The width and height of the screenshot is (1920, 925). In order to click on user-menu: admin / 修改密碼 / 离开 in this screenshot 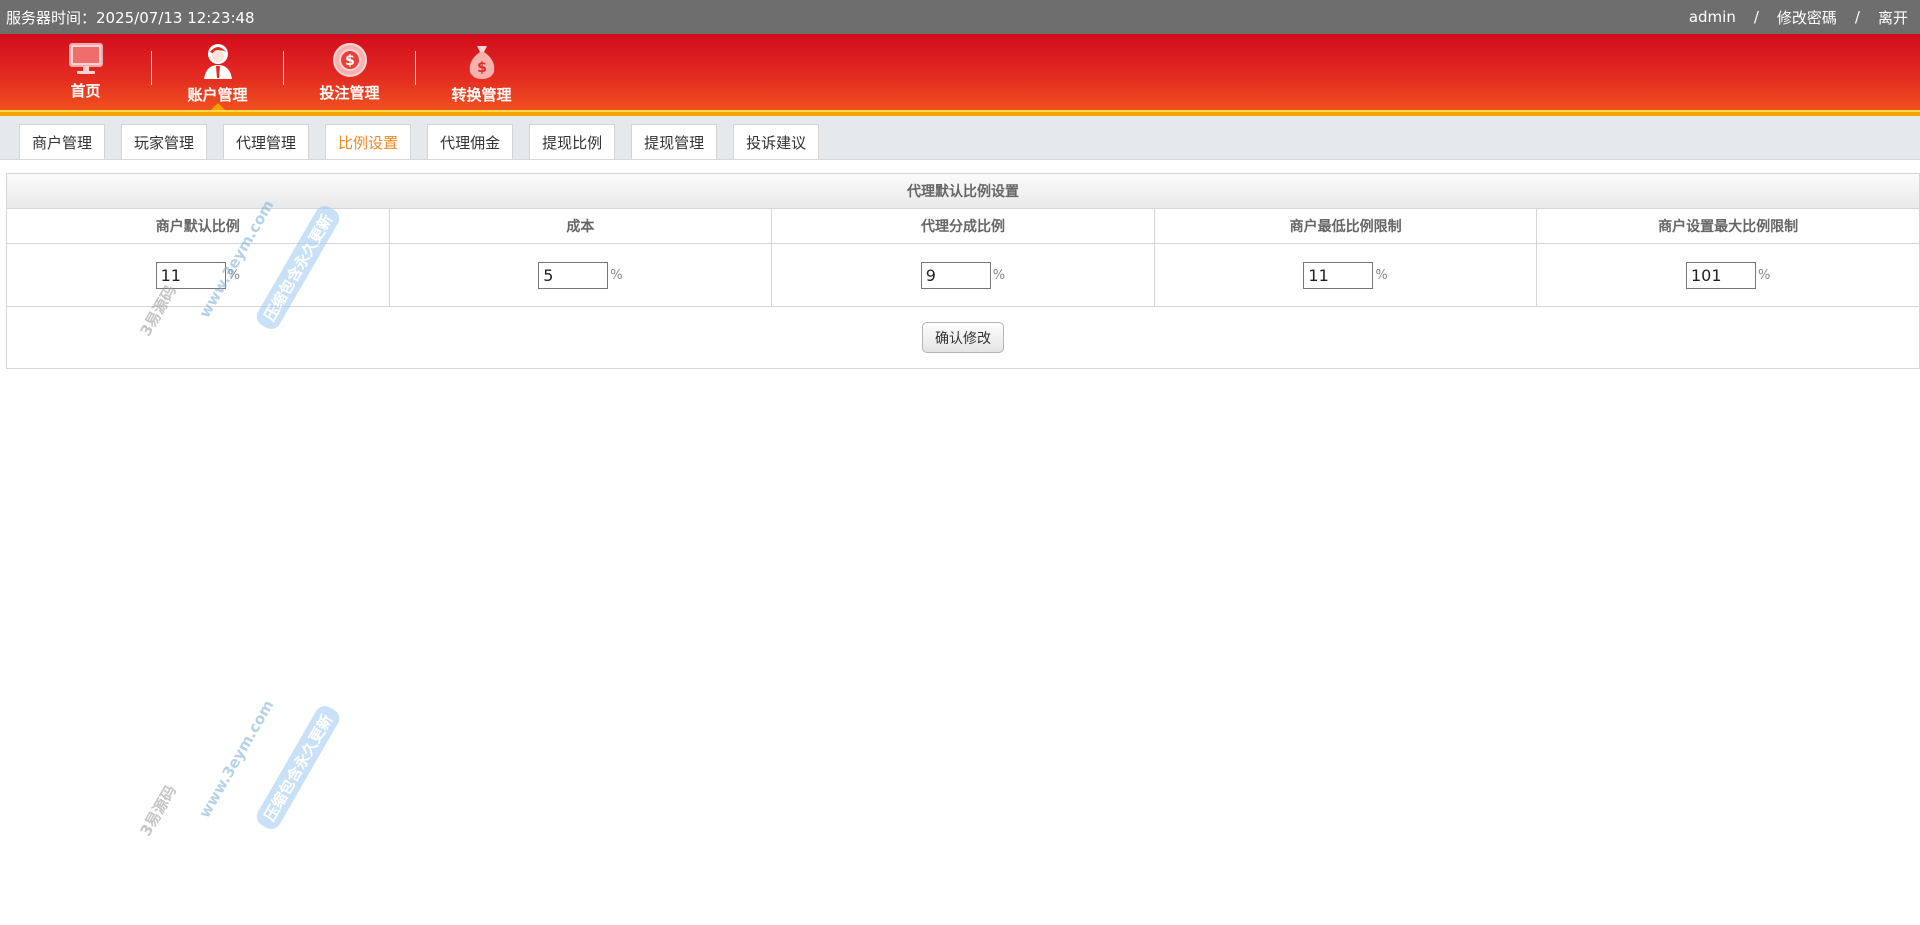, I will do `click(1798, 17)`.